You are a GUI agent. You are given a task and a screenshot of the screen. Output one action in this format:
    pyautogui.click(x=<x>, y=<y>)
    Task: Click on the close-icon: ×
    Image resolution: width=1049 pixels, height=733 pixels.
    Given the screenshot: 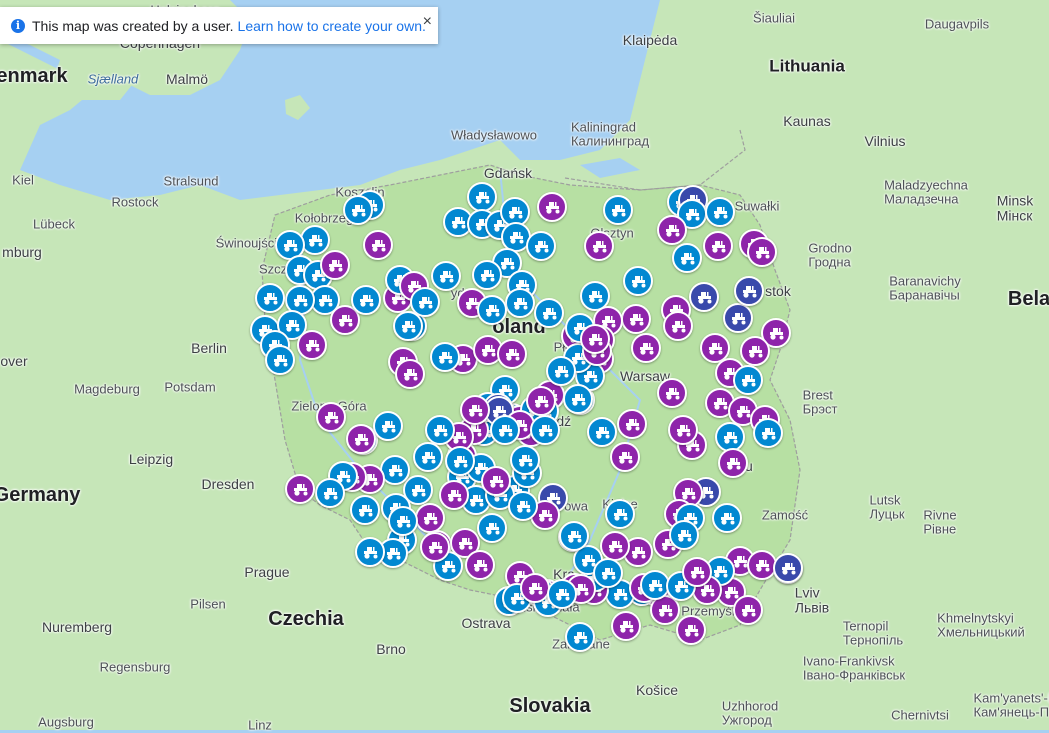 What is the action you would take?
    pyautogui.click(x=427, y=22)
    